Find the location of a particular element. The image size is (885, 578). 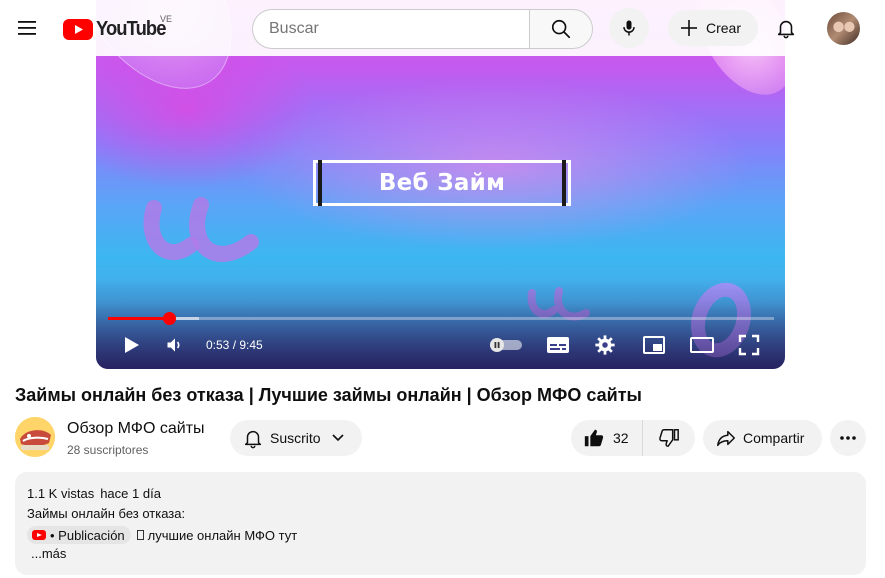

play-icon is located at coordinates (132, 345).